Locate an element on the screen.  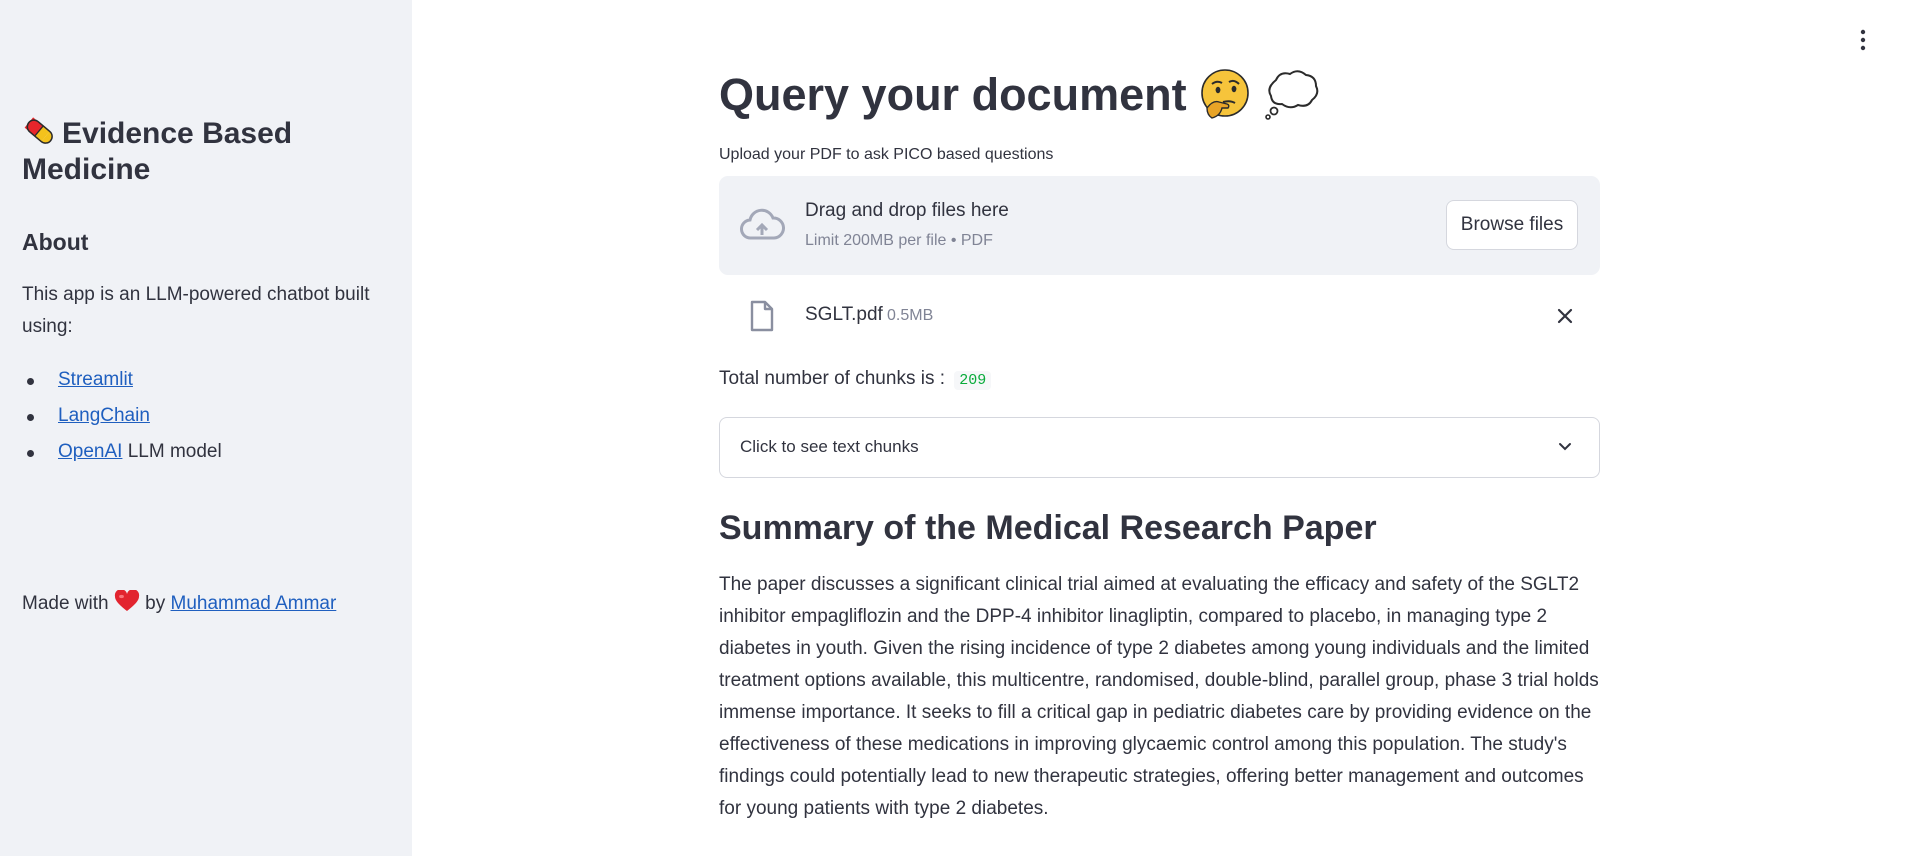
made-with-prefix: Made with is located at coordinates (65, 603).